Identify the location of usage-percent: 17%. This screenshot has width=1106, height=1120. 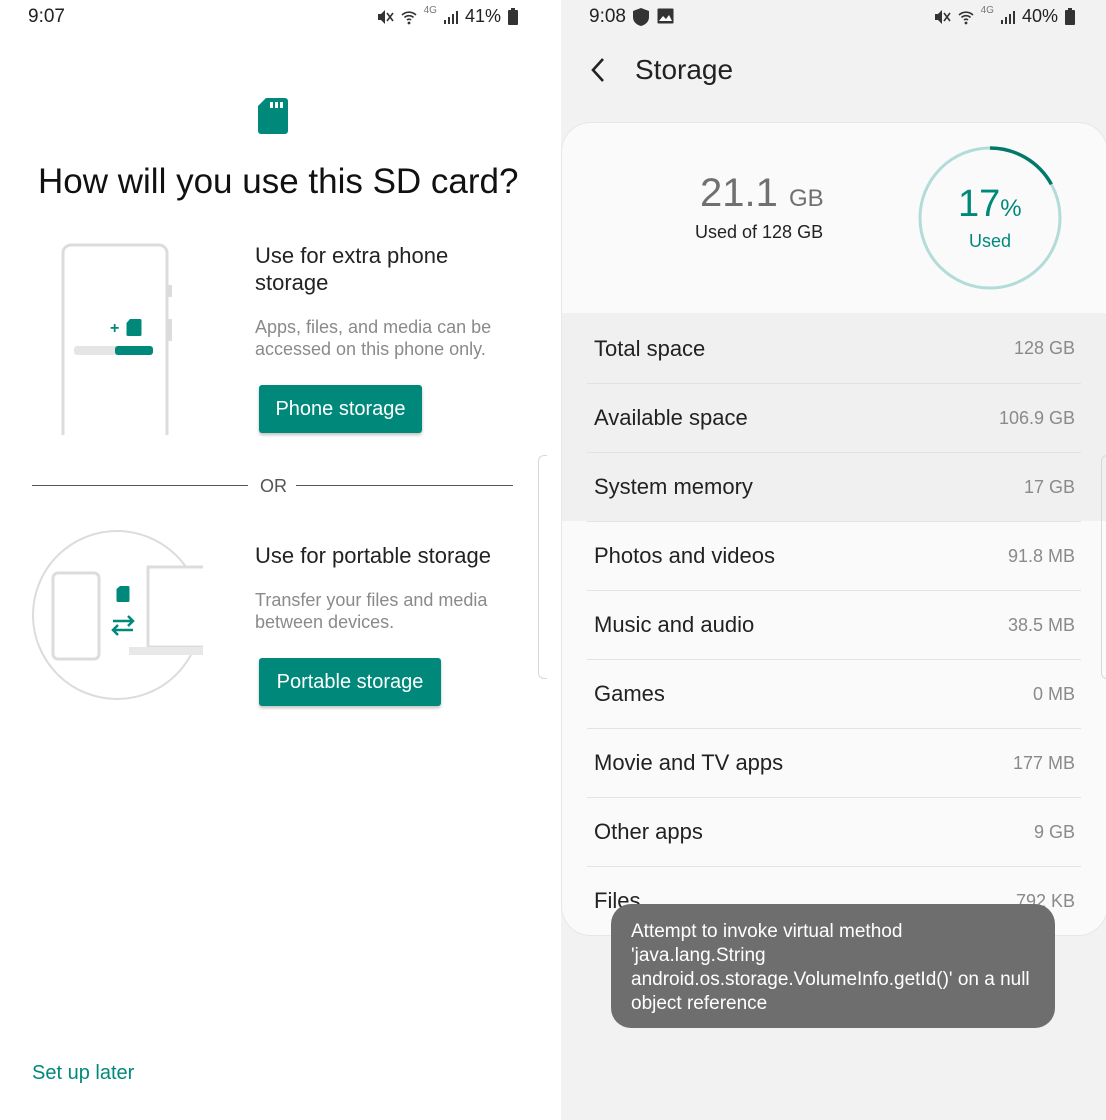
(990, 204).